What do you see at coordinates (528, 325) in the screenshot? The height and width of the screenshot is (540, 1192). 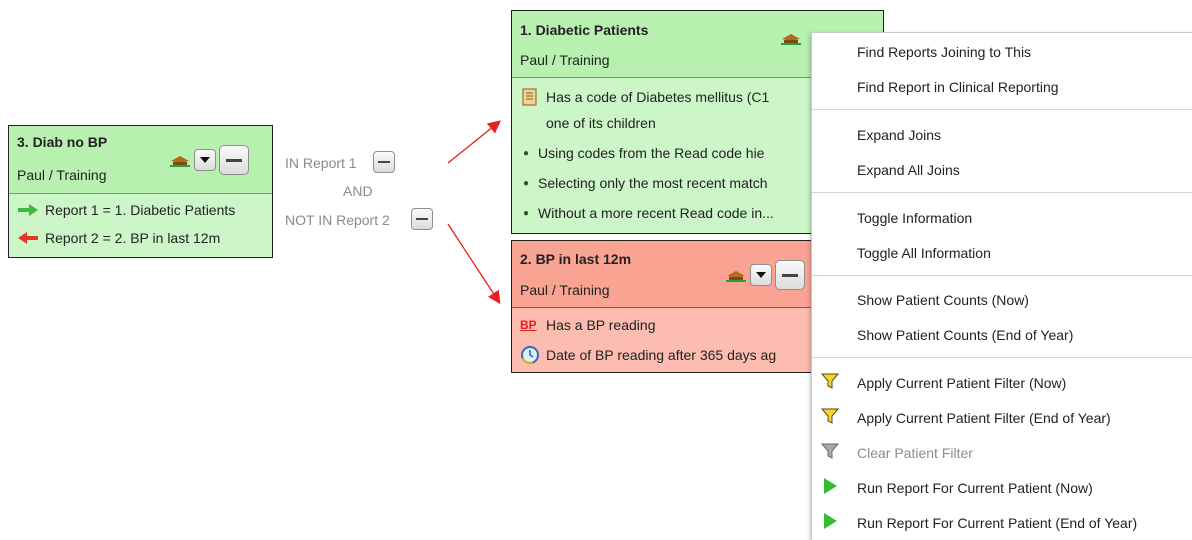 I see `bp-badge-icon: BP` at bounding box center [528, 325].